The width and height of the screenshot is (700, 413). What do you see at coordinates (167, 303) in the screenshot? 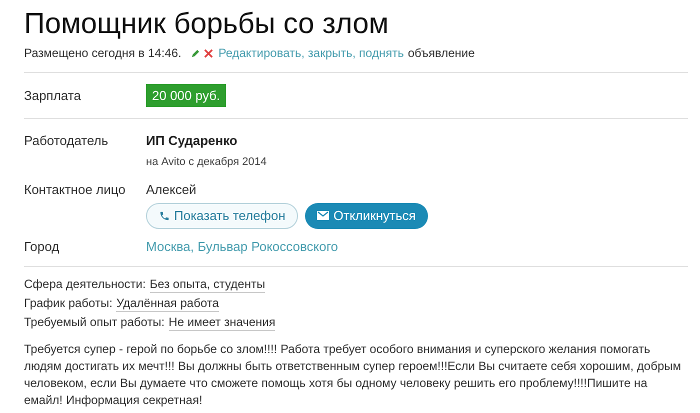
I see `attribute-link: Удалённая работа` at bounding box center [167, 303].